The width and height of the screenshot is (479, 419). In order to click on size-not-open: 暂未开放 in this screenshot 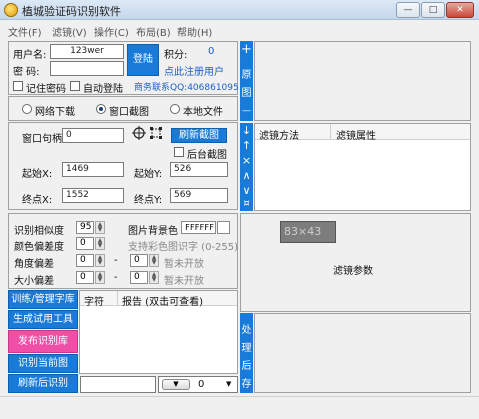, I will do `click(184, 281)`.